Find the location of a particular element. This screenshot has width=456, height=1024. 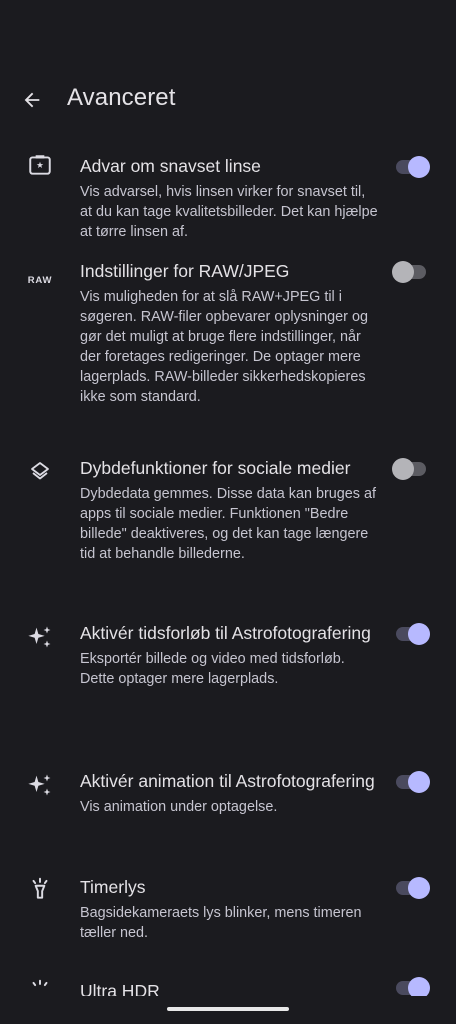

astro-animation-toggle is located at coordinates (412, 782).